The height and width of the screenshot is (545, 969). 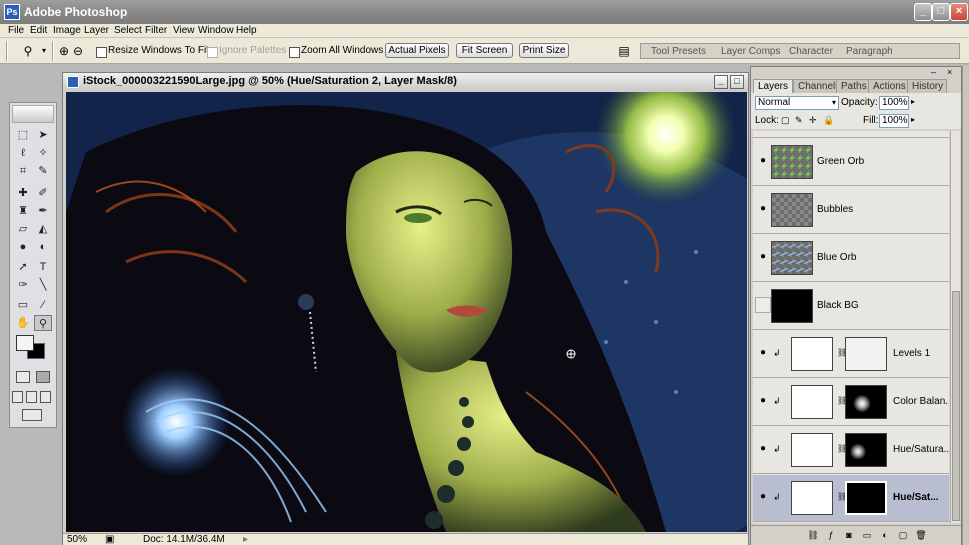 I want to click on menu-layer: Layer, so click(x=96, y=30).